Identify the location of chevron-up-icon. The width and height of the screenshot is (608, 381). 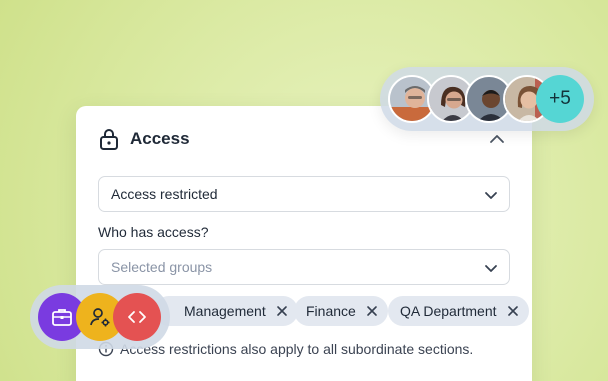
(497, 139).